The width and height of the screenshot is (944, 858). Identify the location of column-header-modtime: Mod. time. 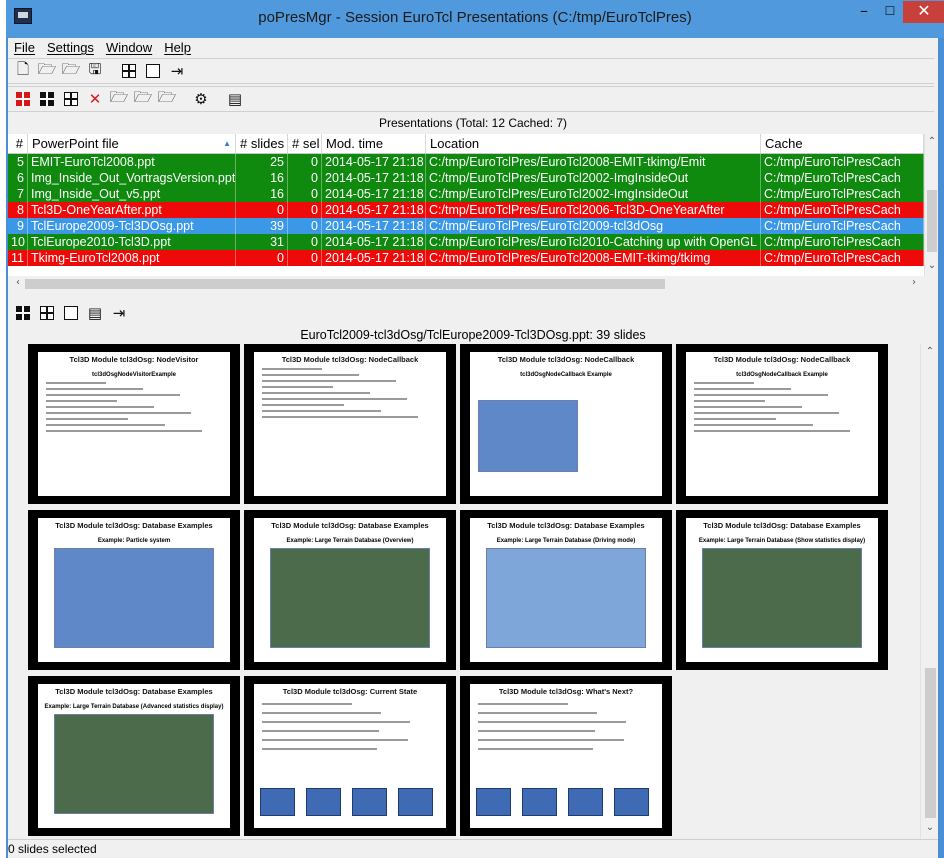
(374, 143).